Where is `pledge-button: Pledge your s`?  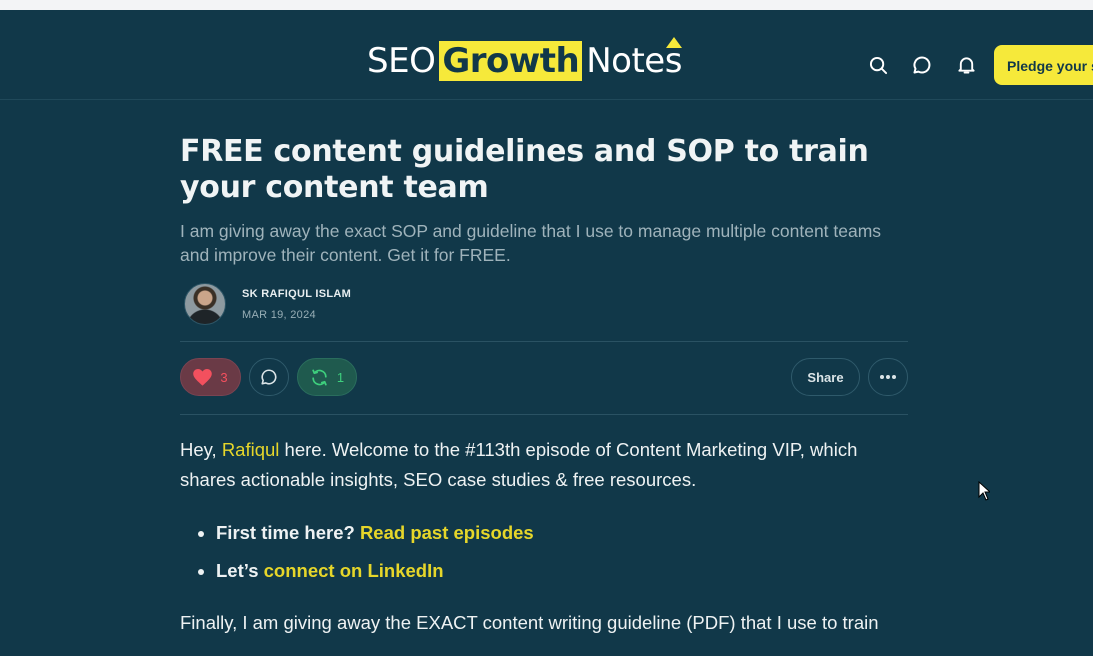 pledge-button: Pledge your s is located at coordinates (1043, 65).